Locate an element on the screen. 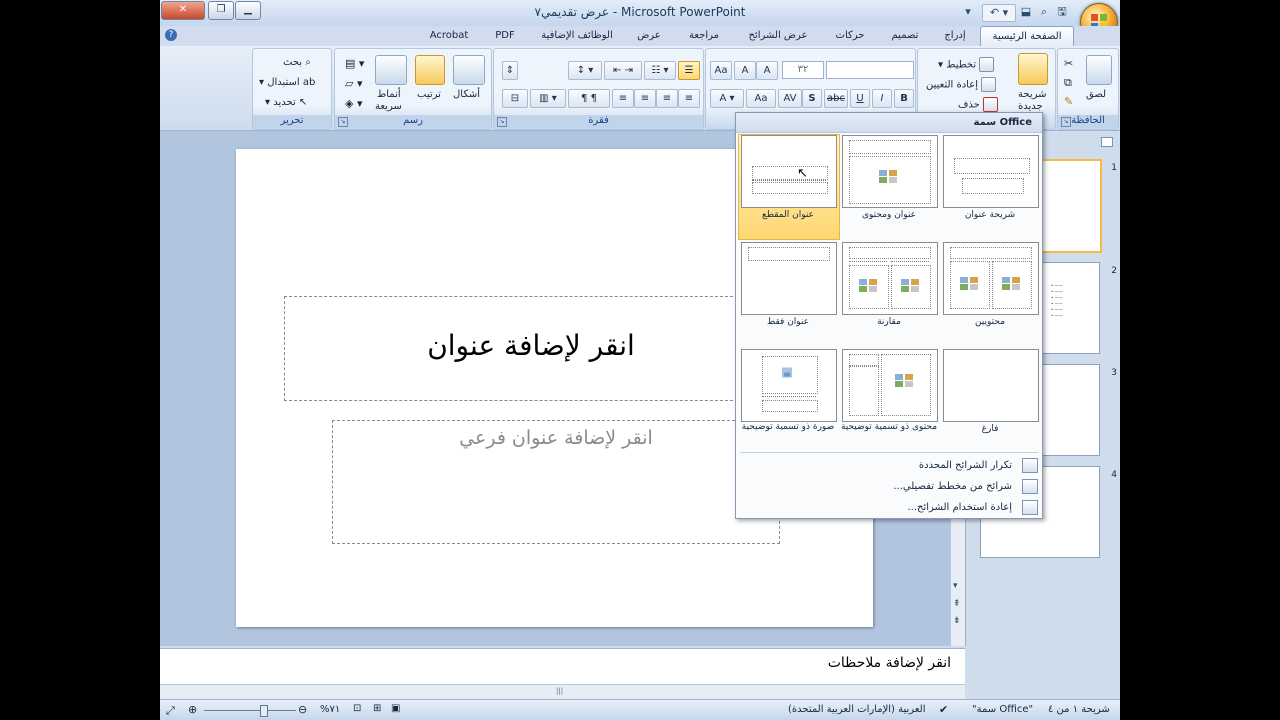 Image resolution: width=1280 pixels, height=720 pixels. align-text-icon: ⊟ is located at coordinates (515, 98).